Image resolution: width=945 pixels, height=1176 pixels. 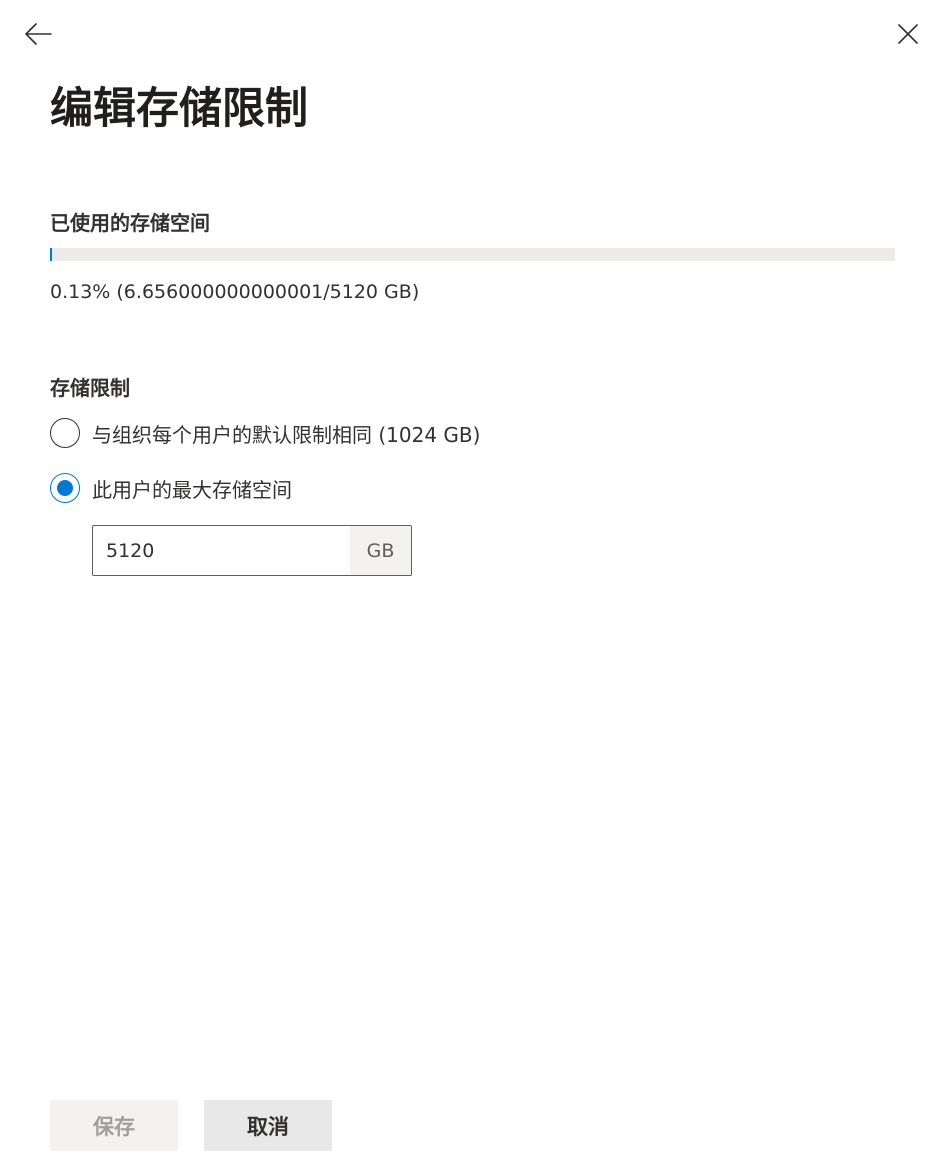 What do you see at coordinates (221, 550) in the screenshot?
I see `max-storage-input` at bounding box center [221, 550].